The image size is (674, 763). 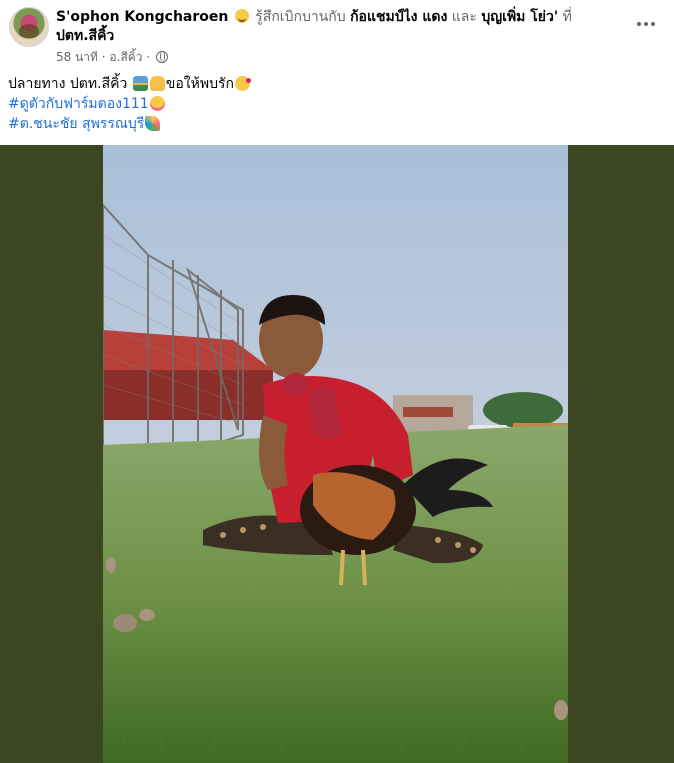 I want to click on conjunction-text: และ, so click(x=464, y=17).